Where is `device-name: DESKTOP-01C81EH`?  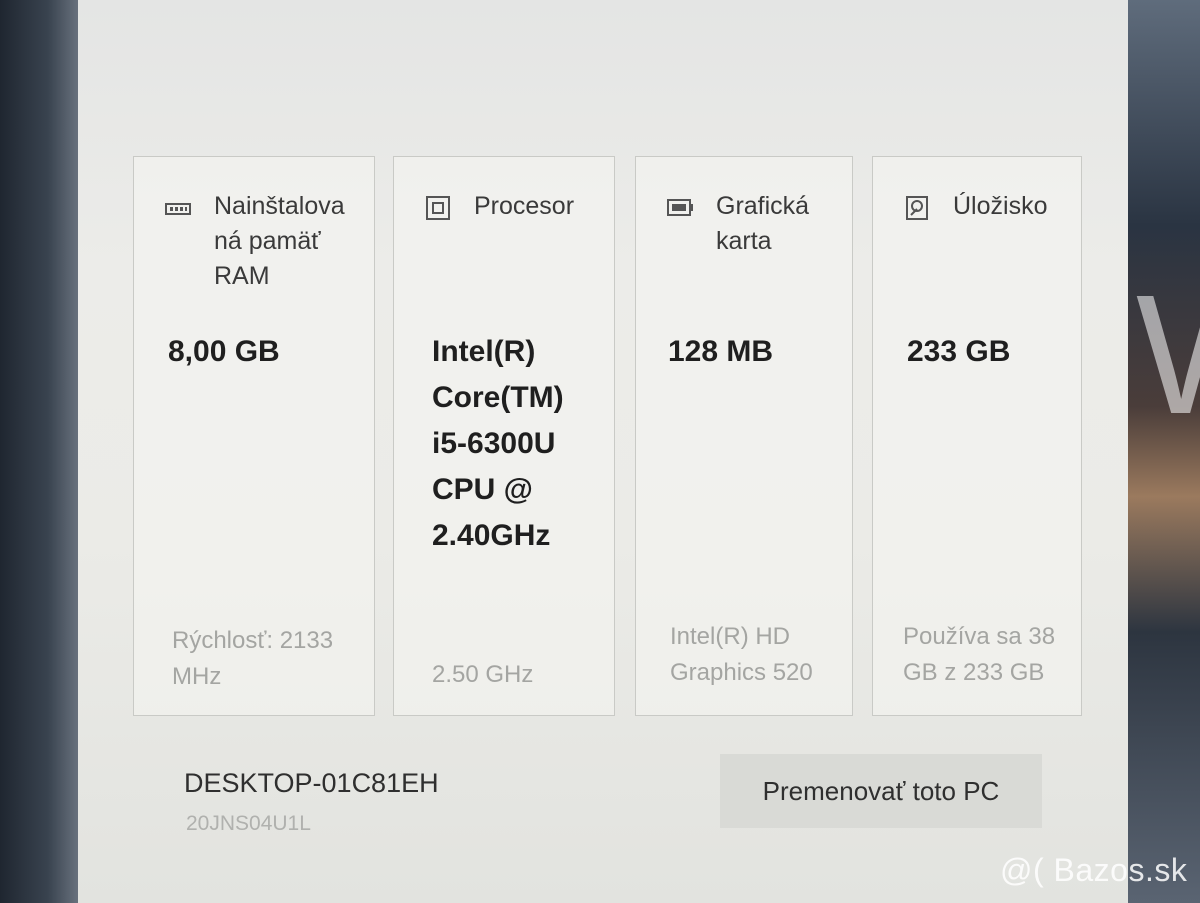
device-name: DESKTOP-01C81EH is located at coordinates (311, 783).